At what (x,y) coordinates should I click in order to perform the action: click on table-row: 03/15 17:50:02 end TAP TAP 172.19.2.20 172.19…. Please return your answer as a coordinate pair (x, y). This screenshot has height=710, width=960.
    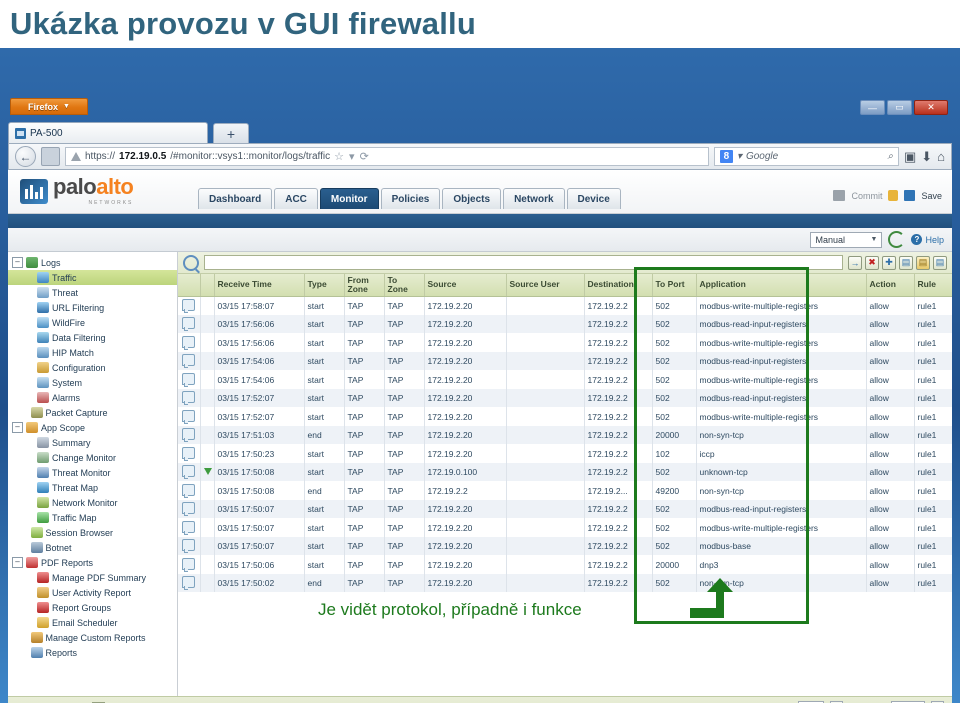
    Looking at the image, I should click on (565, 583).